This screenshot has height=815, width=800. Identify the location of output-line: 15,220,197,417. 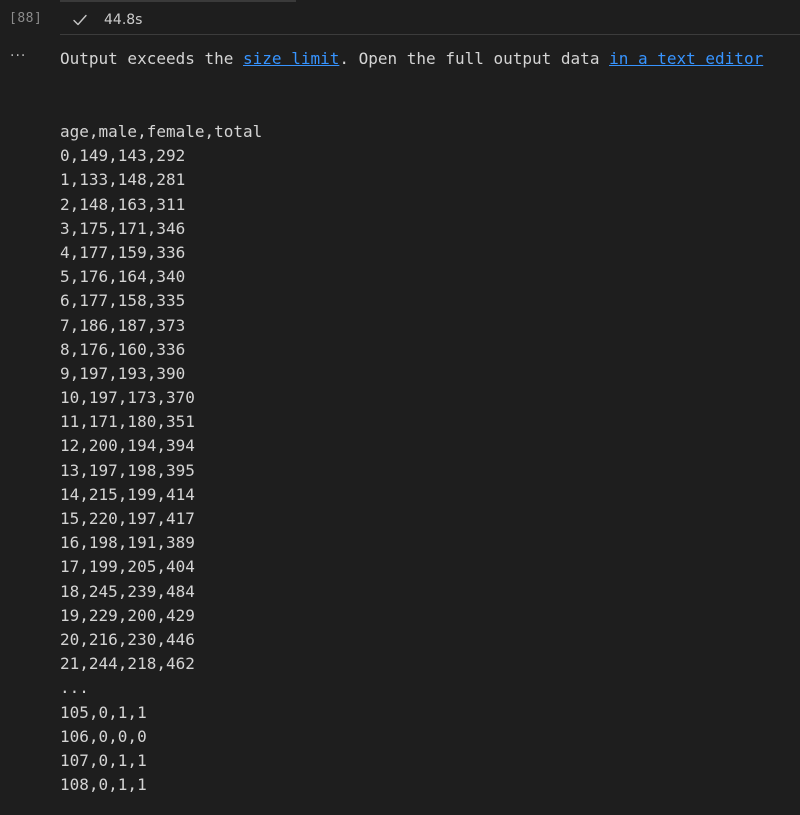
(127, 518).